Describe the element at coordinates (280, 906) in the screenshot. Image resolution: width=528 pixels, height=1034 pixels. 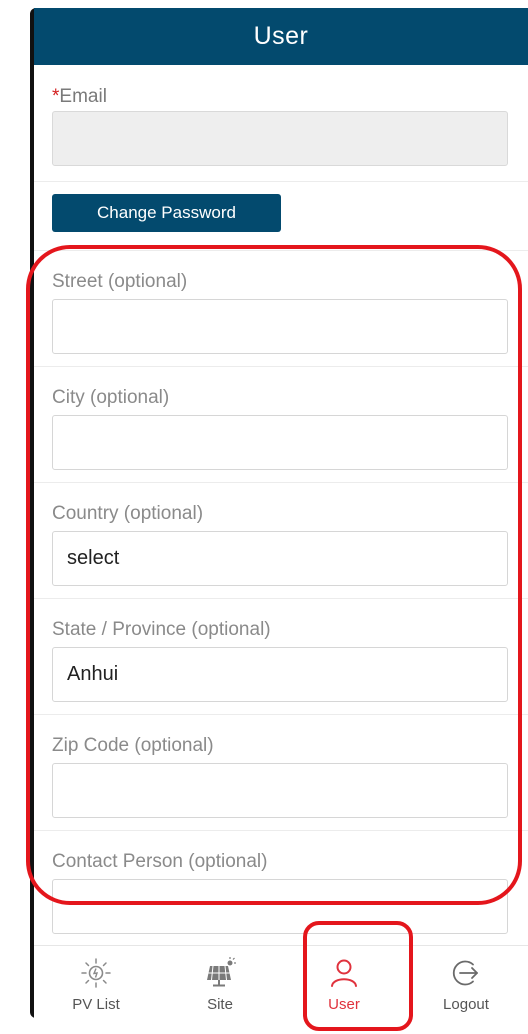
I see `contact-input` at that location.